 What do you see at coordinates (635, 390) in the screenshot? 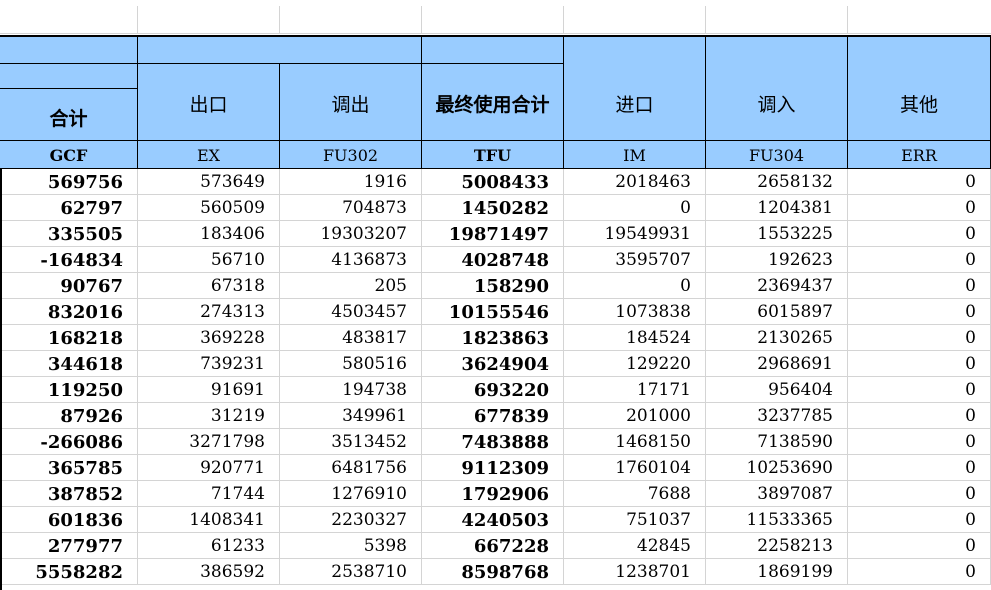
I see `table-cell: 17171` at bounding box center [635, 390].